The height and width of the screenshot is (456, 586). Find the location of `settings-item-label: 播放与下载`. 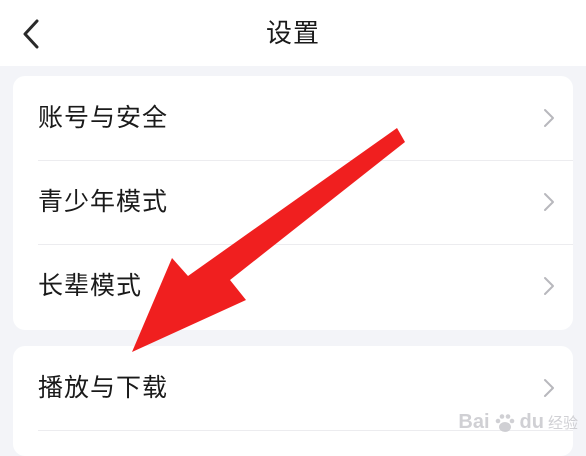

settings-item-label: 播放与下载 is located at coordinates (103, 387).